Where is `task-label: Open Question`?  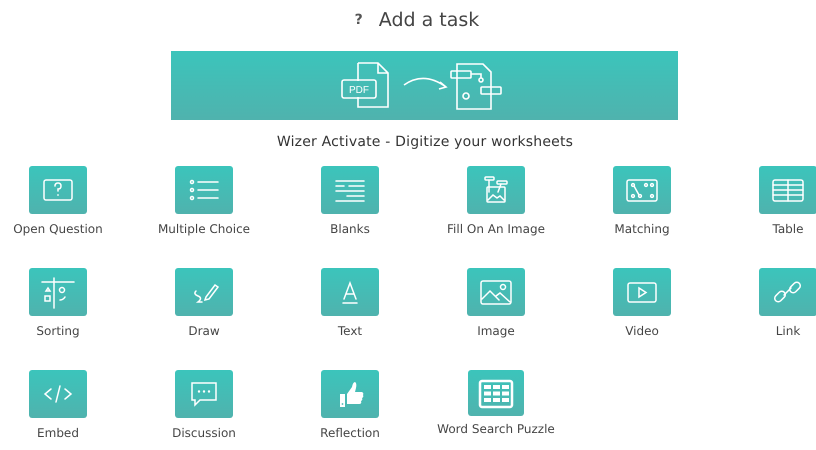 task-label: Open Question is located at coordinates (58, 229).